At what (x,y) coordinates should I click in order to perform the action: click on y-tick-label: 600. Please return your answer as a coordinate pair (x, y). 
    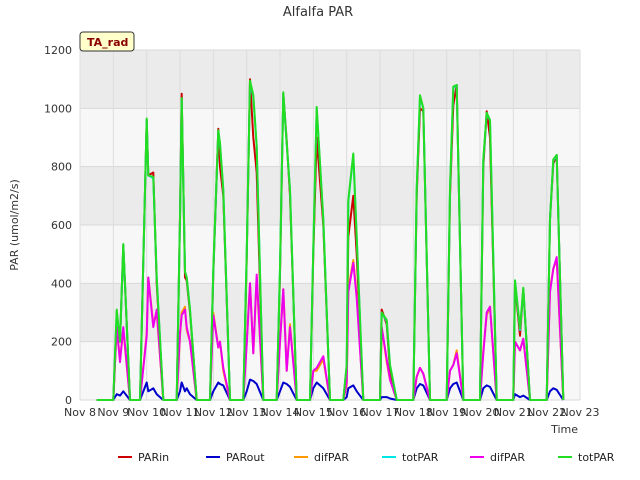
    Looking at the image, I should click on (61, 225).